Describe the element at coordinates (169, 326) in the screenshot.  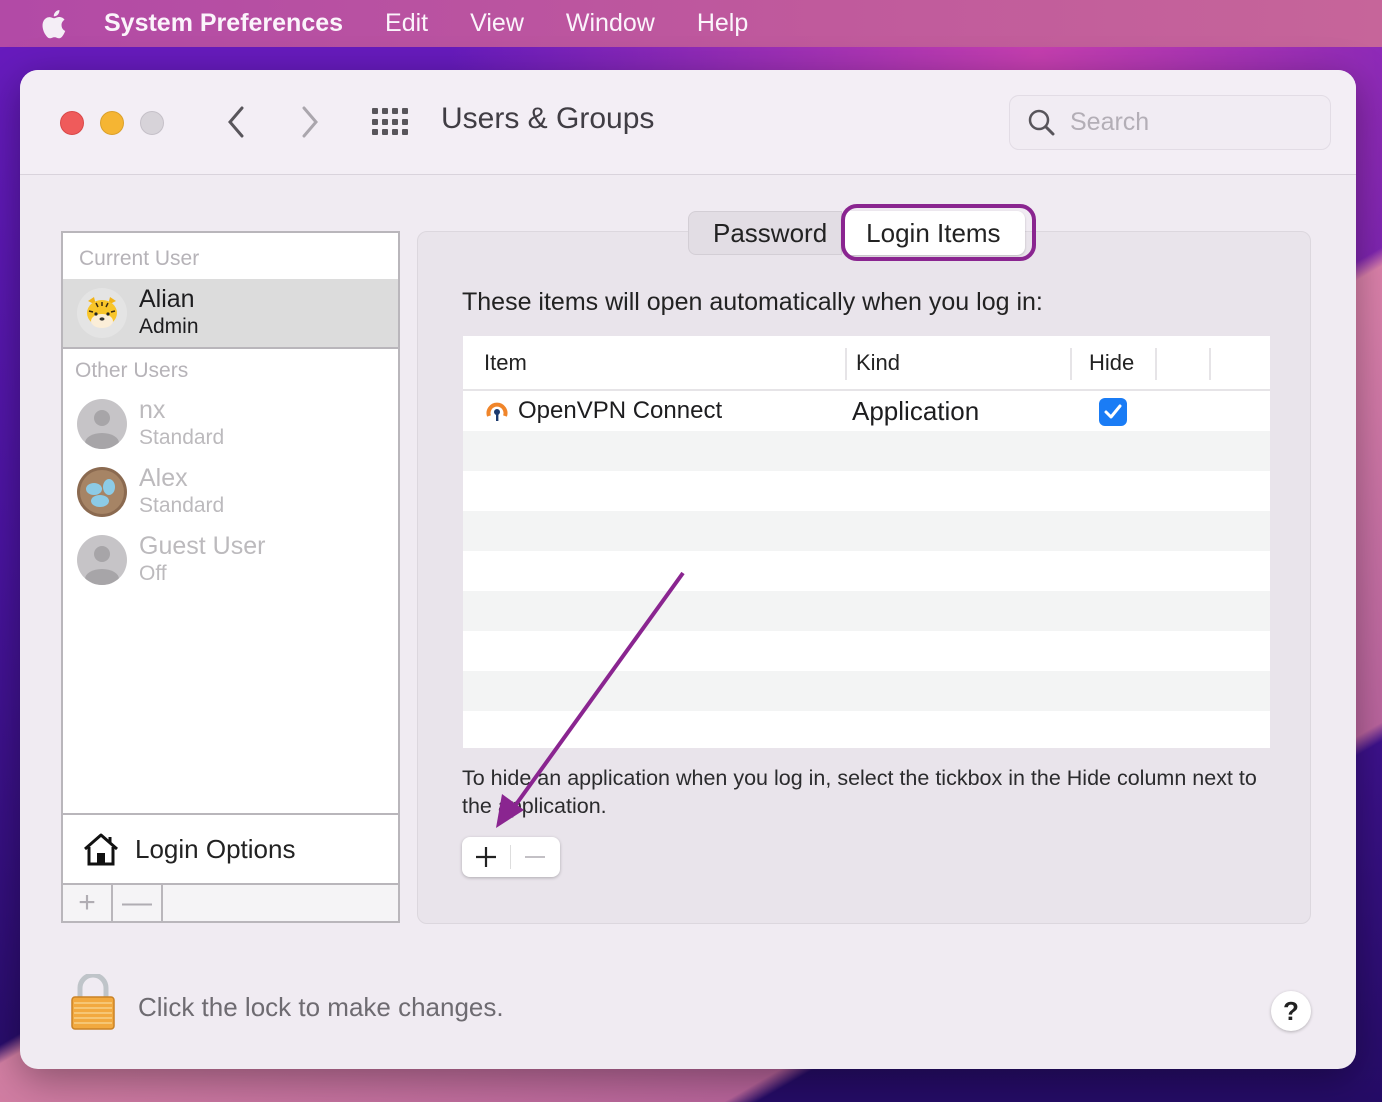
I see `user-role: Admin` at that location.